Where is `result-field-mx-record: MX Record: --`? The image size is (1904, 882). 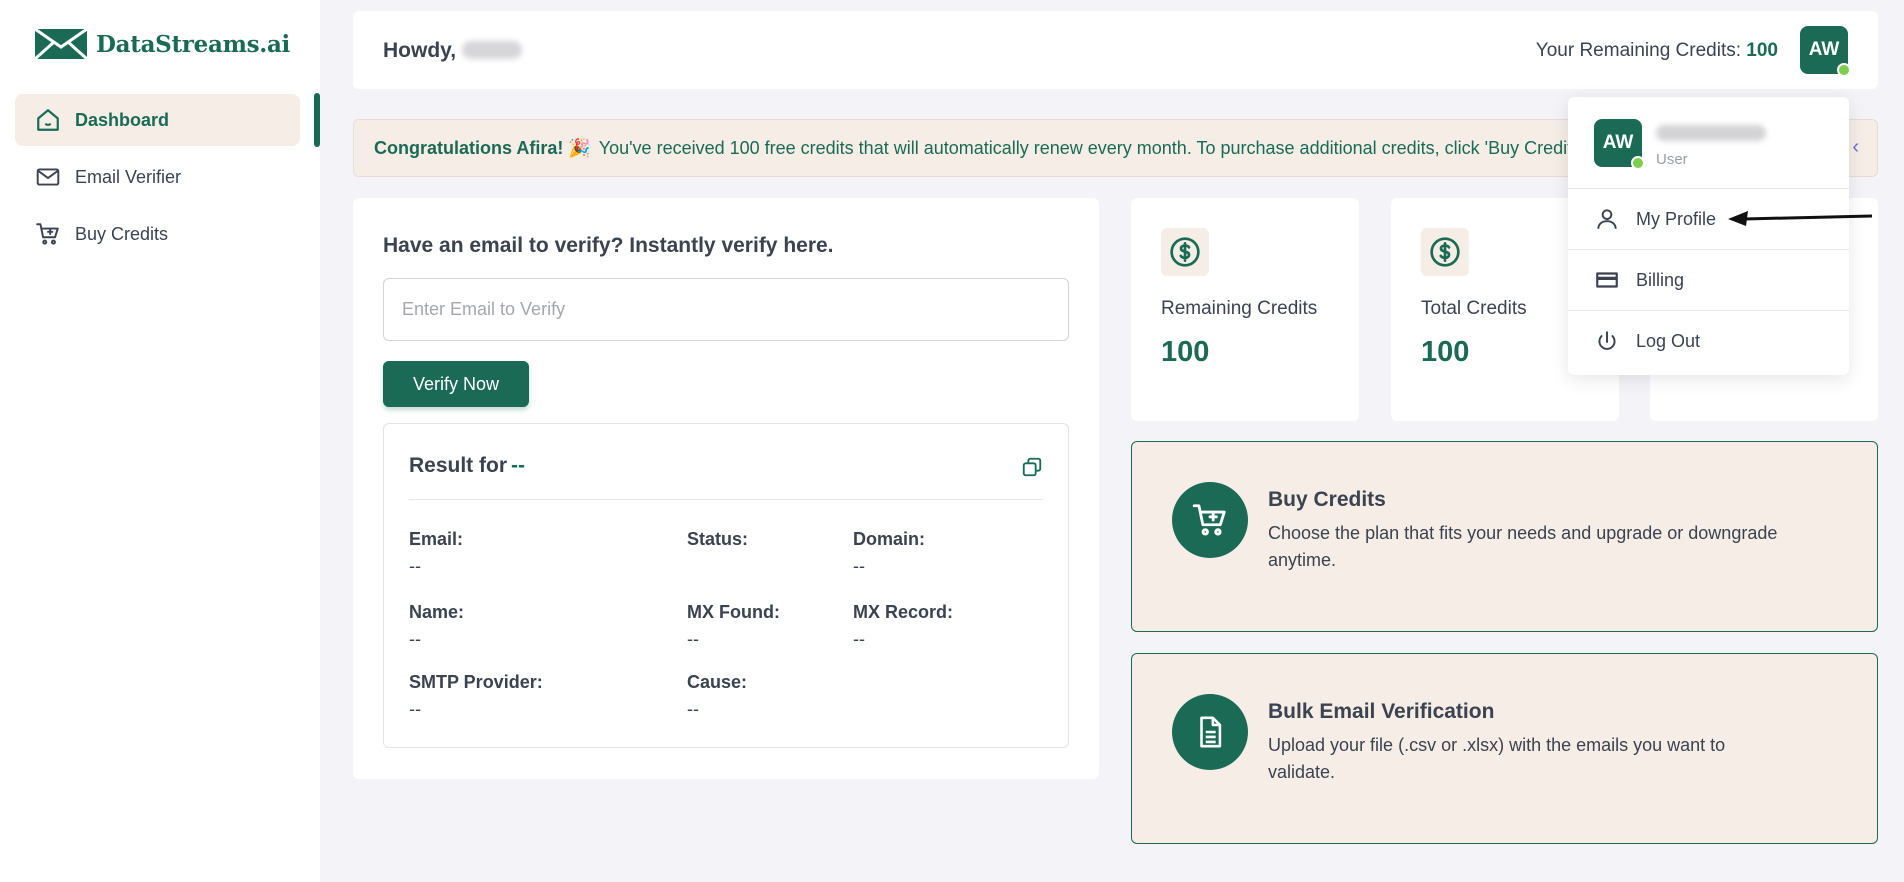 result-field-mx-record: MX Record: -- is located at coordinates (903, 625).